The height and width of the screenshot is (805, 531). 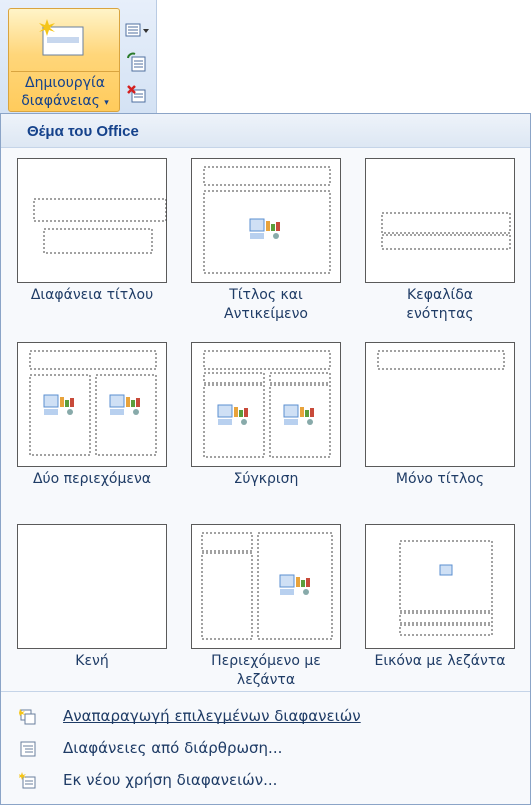 What do you see at coordinates (266, 670) in the screenshot?
I see `layout-label: Περιεχόμενο με λεζάντα` at bounding box center [266, 670].